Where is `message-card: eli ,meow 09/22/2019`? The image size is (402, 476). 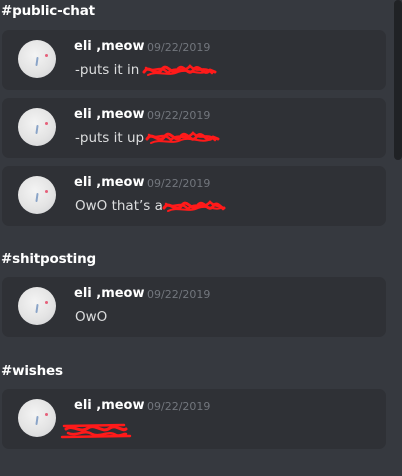
message-card: eli ,meow 09/22/2019 is located at coordinates (194, 419).